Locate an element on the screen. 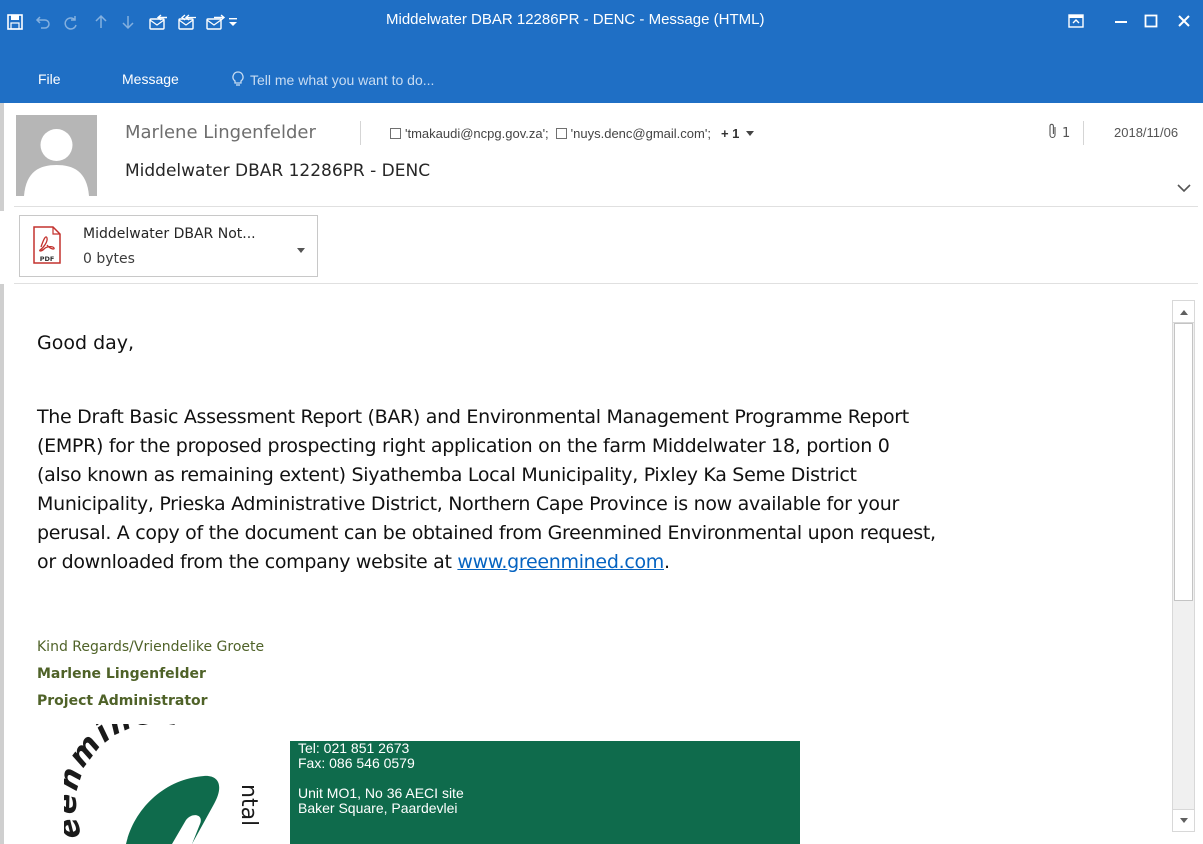  expand-header-chevron-icon is located at coordinates (1186, 186).